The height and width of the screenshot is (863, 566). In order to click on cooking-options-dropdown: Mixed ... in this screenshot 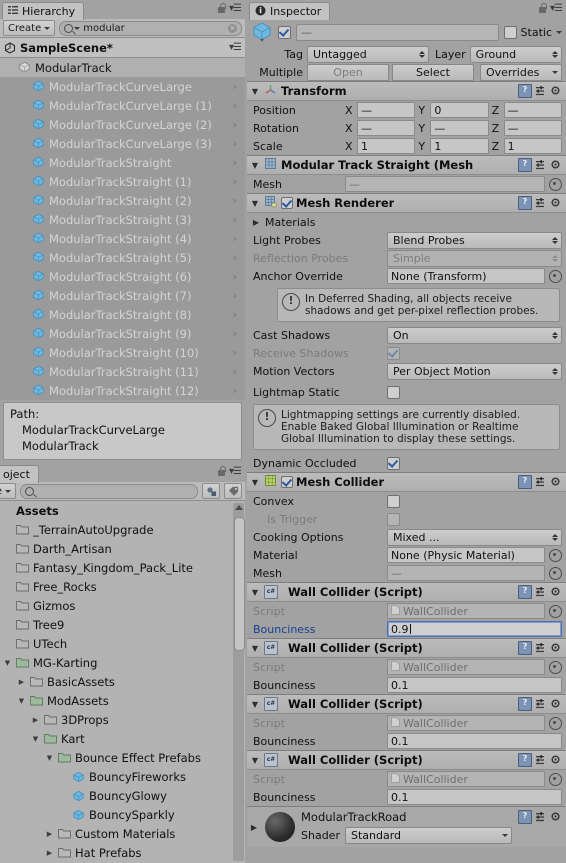, I will do `click(474, 537)`.